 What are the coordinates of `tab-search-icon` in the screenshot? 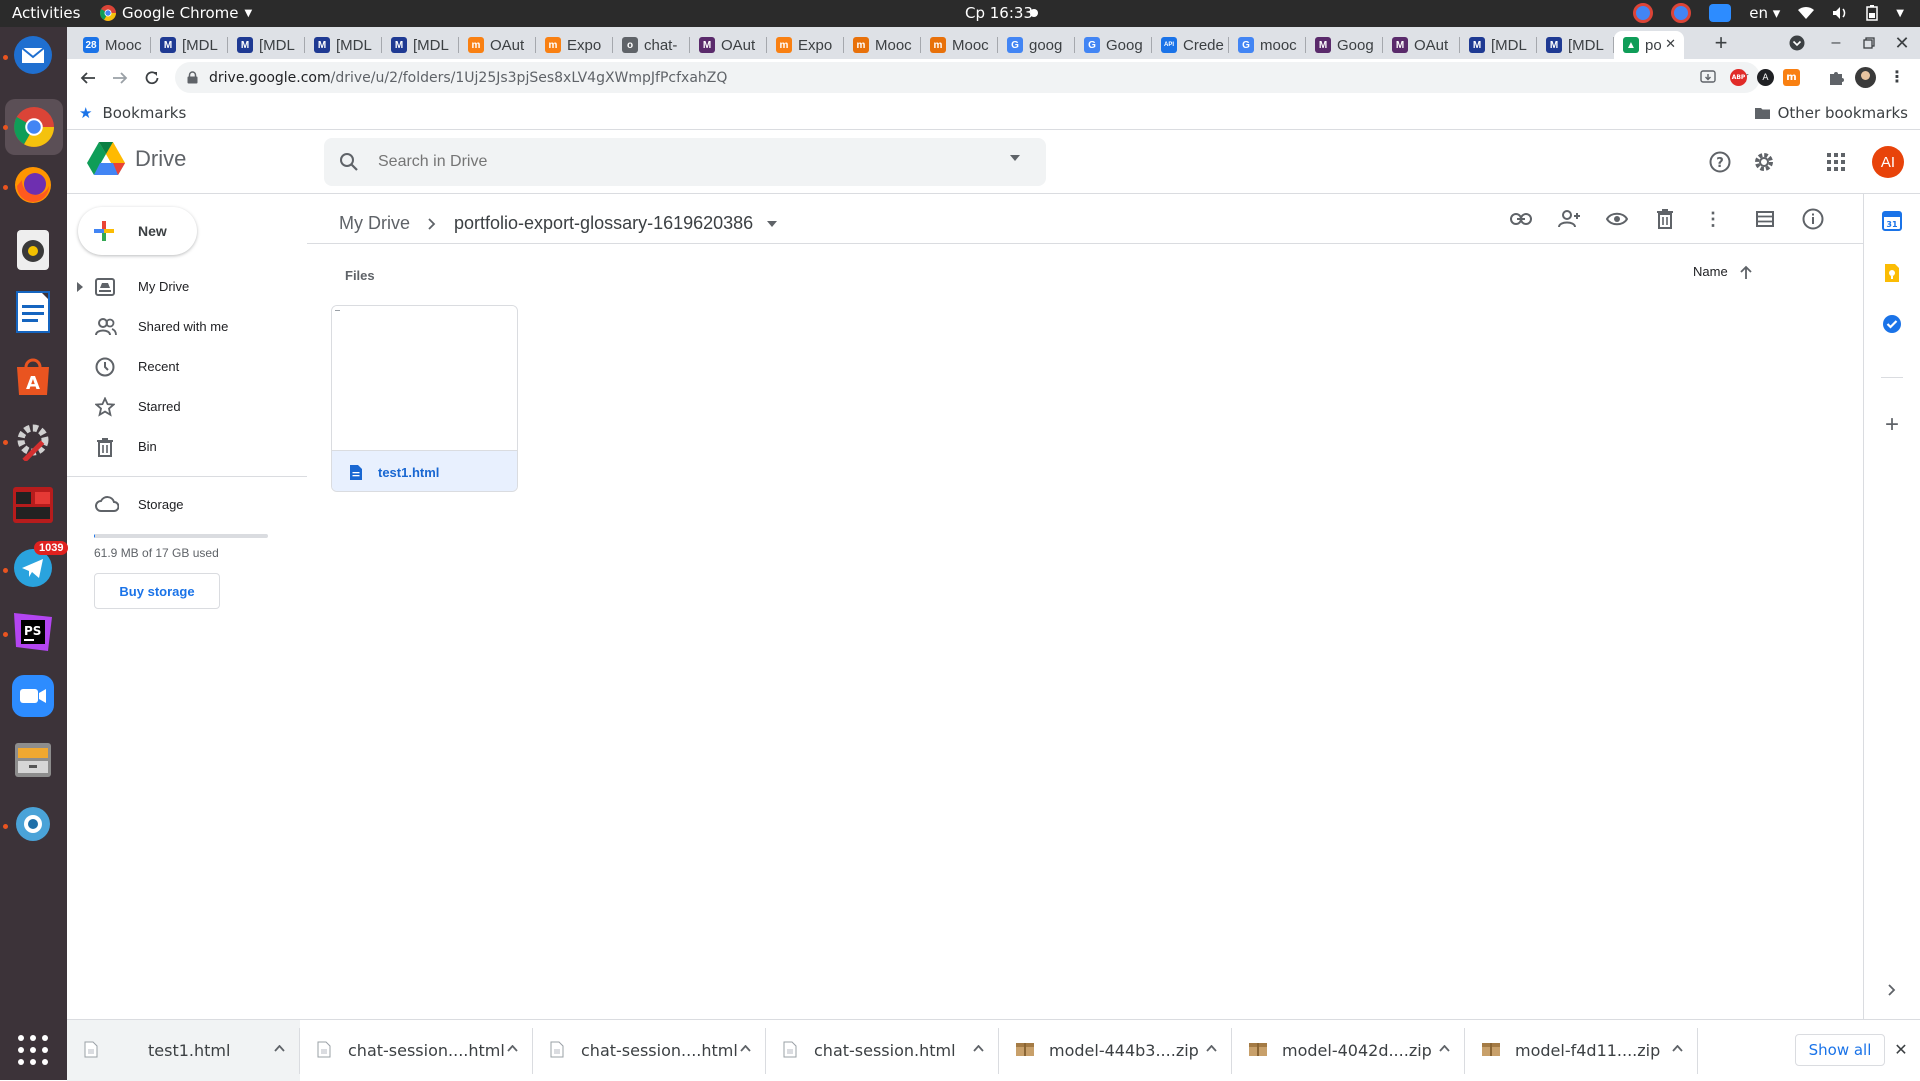 It's located at (1797, 43).